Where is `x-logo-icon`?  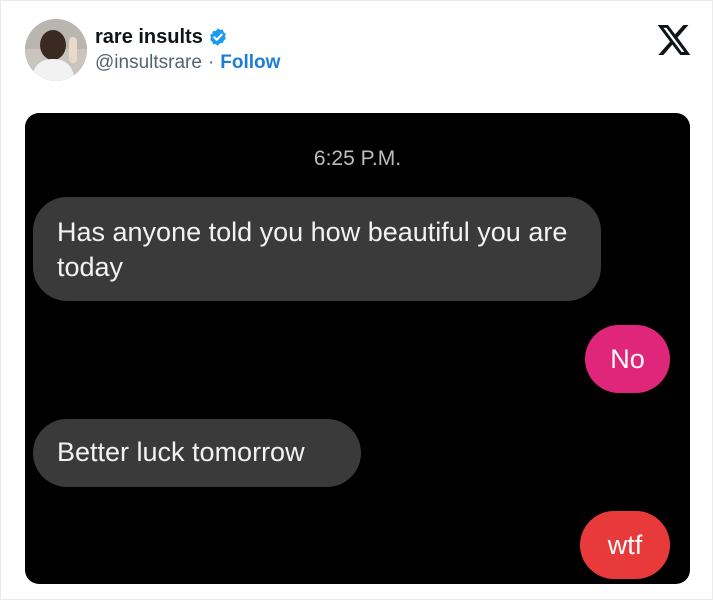 x-logo-icon is located at coordinates (674, 40).